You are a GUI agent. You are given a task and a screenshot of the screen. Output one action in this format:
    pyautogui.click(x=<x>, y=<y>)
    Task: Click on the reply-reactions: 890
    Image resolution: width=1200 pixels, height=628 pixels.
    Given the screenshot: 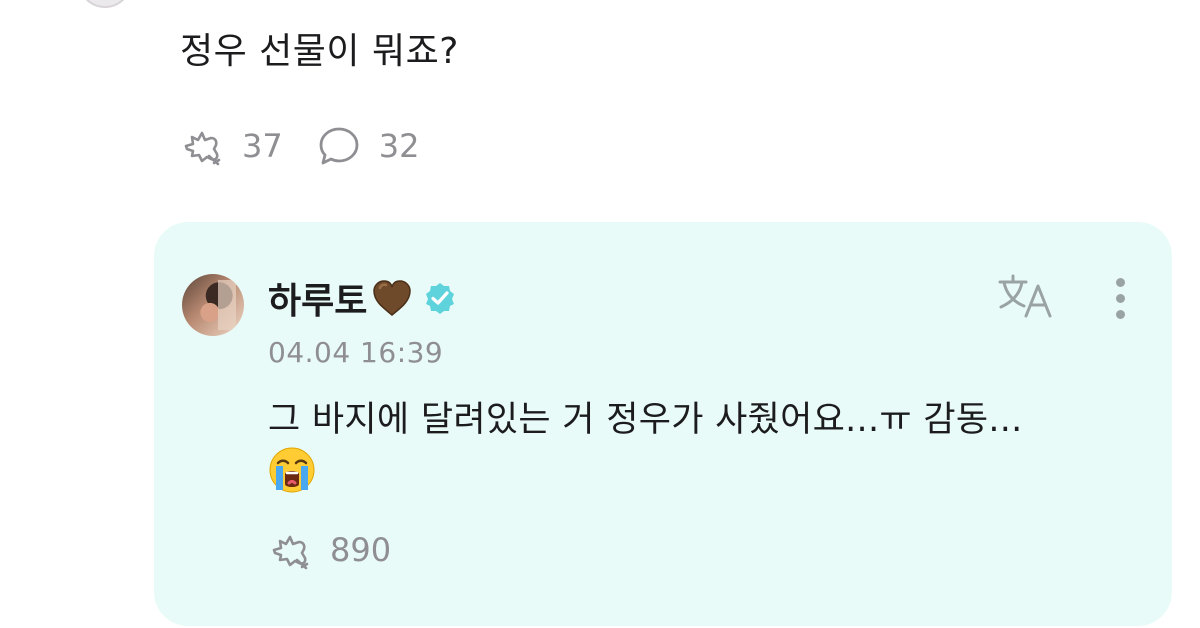 What is the action you would take?
    pyautogui.click(x=346, y=550)
    